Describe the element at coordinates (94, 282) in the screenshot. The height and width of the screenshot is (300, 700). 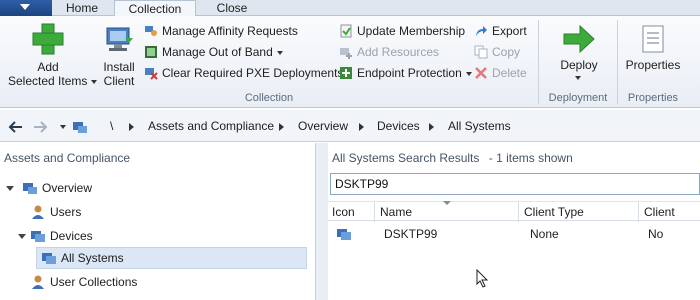
I see `tree-item-user-collections-label: User Collections` at that location.